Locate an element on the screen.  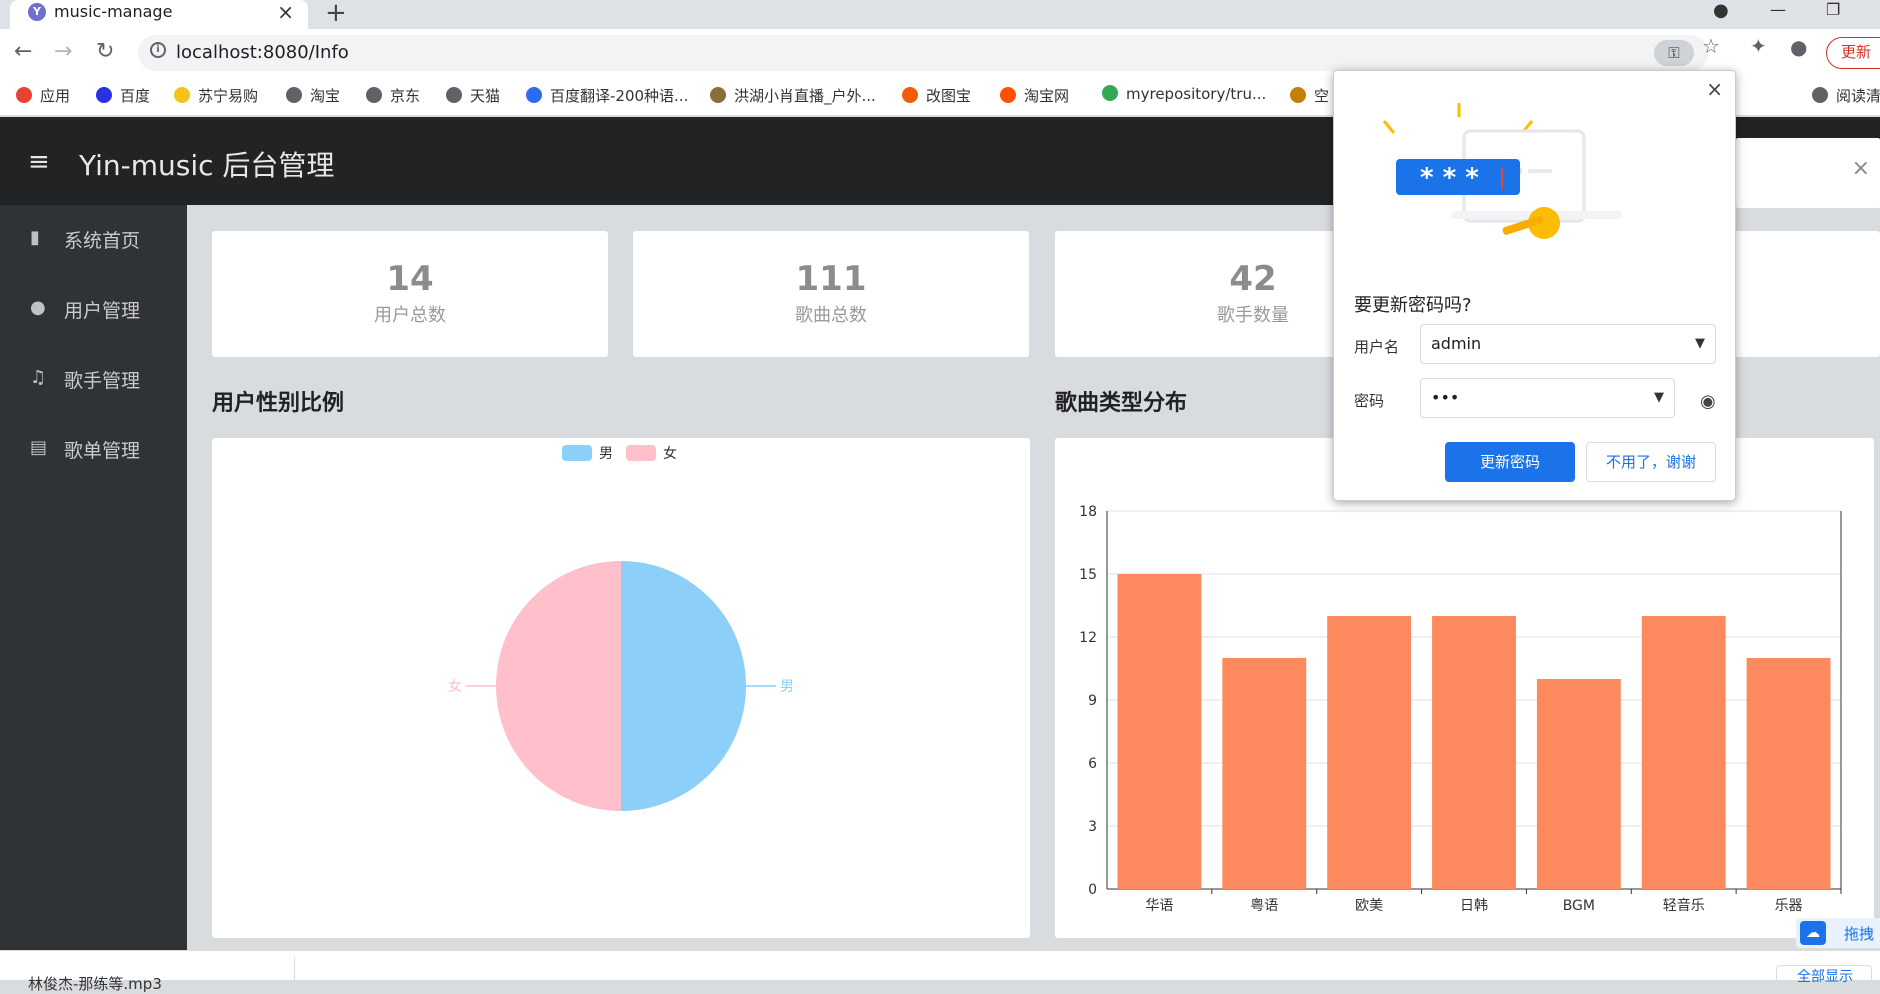
password-select: ••• ▼ is located at coordinates (1547, 398).